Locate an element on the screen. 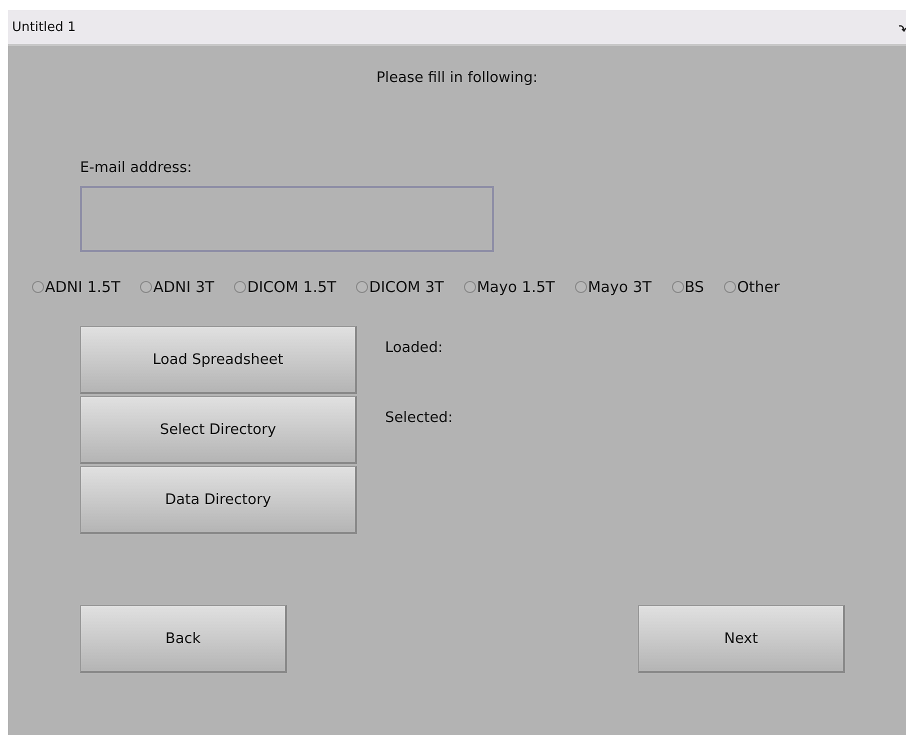 This screenshot has height=735, width=906. radio-option: ADNI 1.5T is located at coordinates (76, 287).